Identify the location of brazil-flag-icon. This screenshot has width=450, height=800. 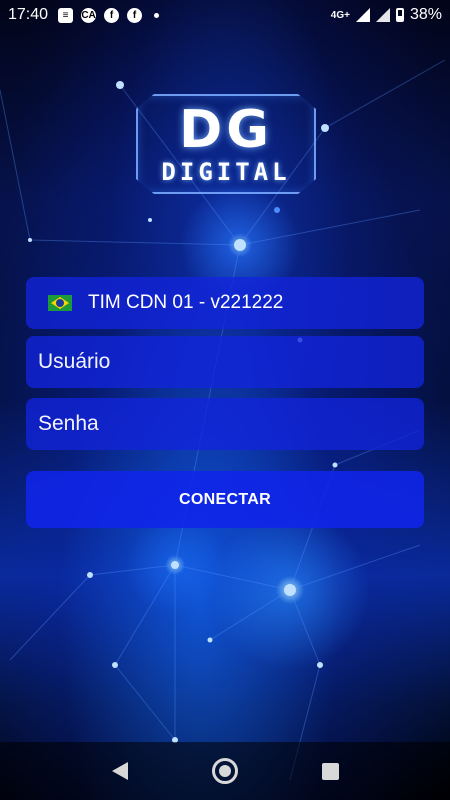
(60, 303).